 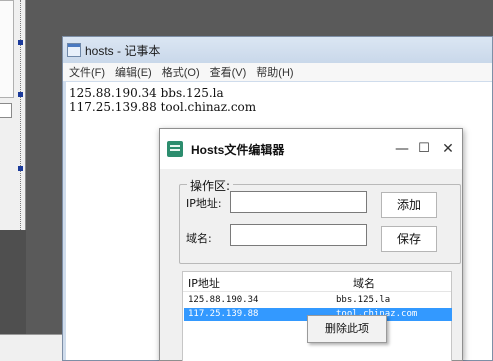 I want to click on context-menu: 删除此项, so click(x=347, y=329).